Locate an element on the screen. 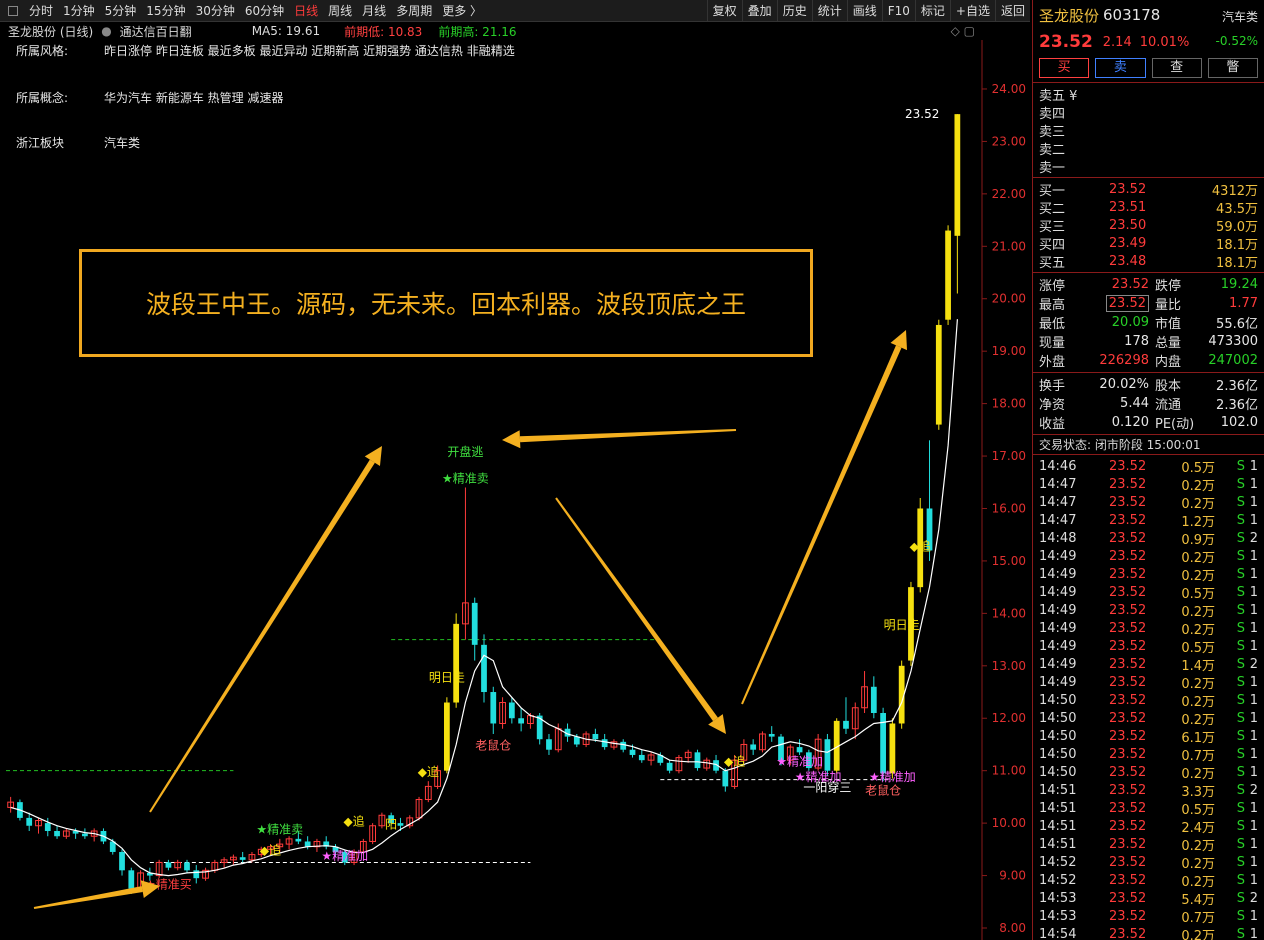  bid-row: 买五 23.48 18.1万 is located at coordinates (1148, 261).